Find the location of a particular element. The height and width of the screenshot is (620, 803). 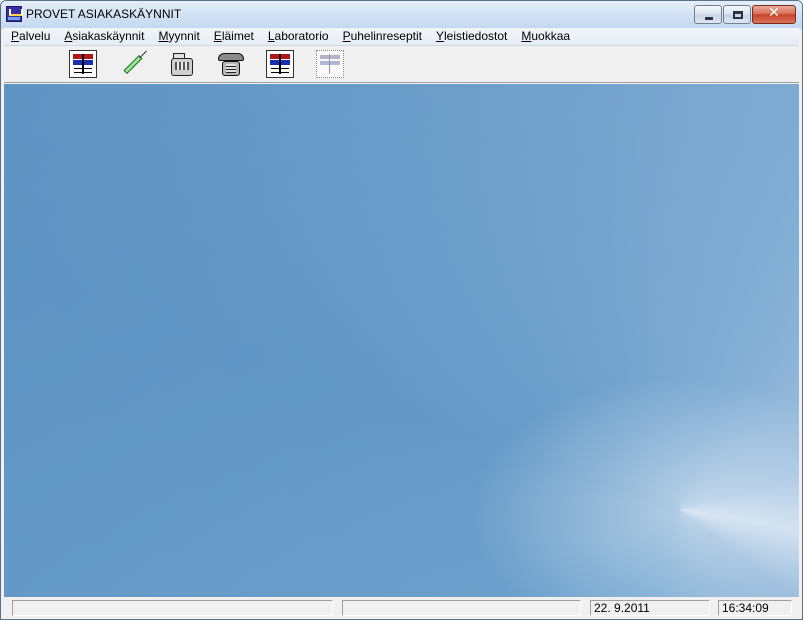

title-bar: PROVET ASIAKASKÄYNNIT ✕ is located at coordinates (401, 14).